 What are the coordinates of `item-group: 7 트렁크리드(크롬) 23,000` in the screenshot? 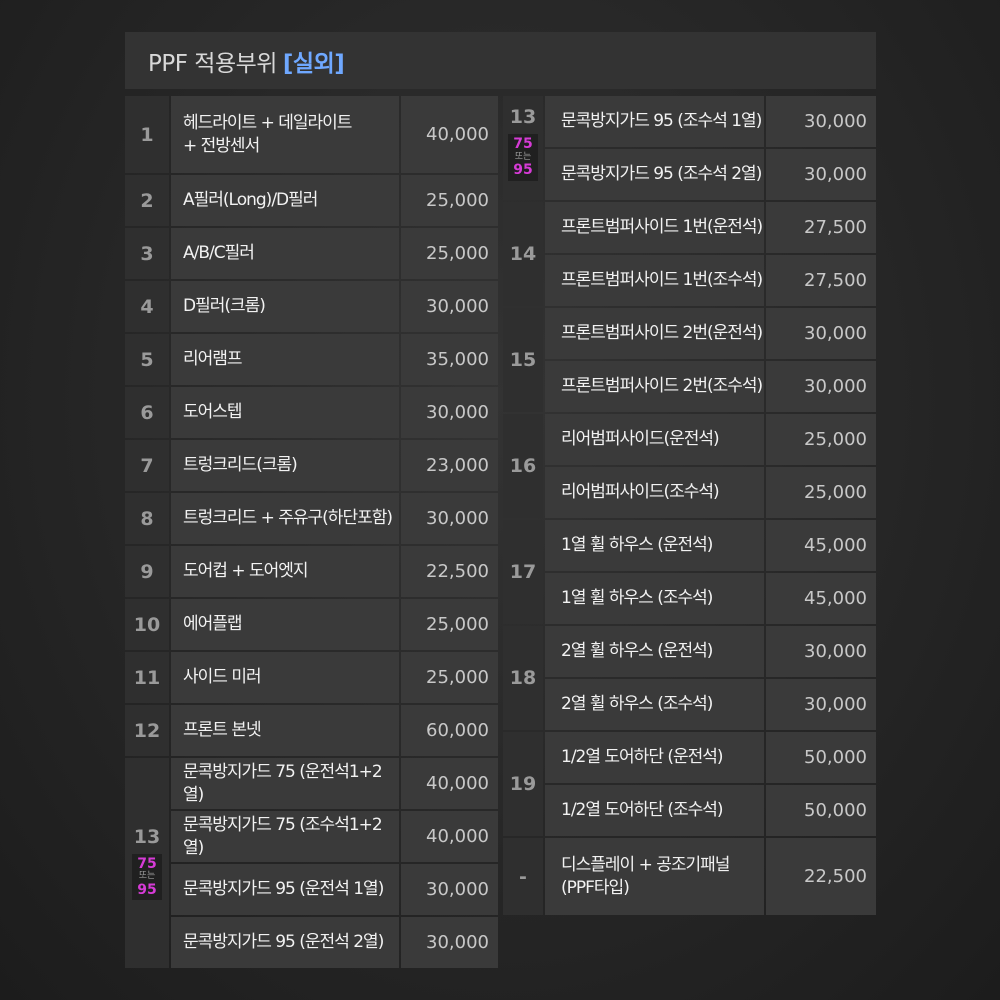 It's located at (311, 465).